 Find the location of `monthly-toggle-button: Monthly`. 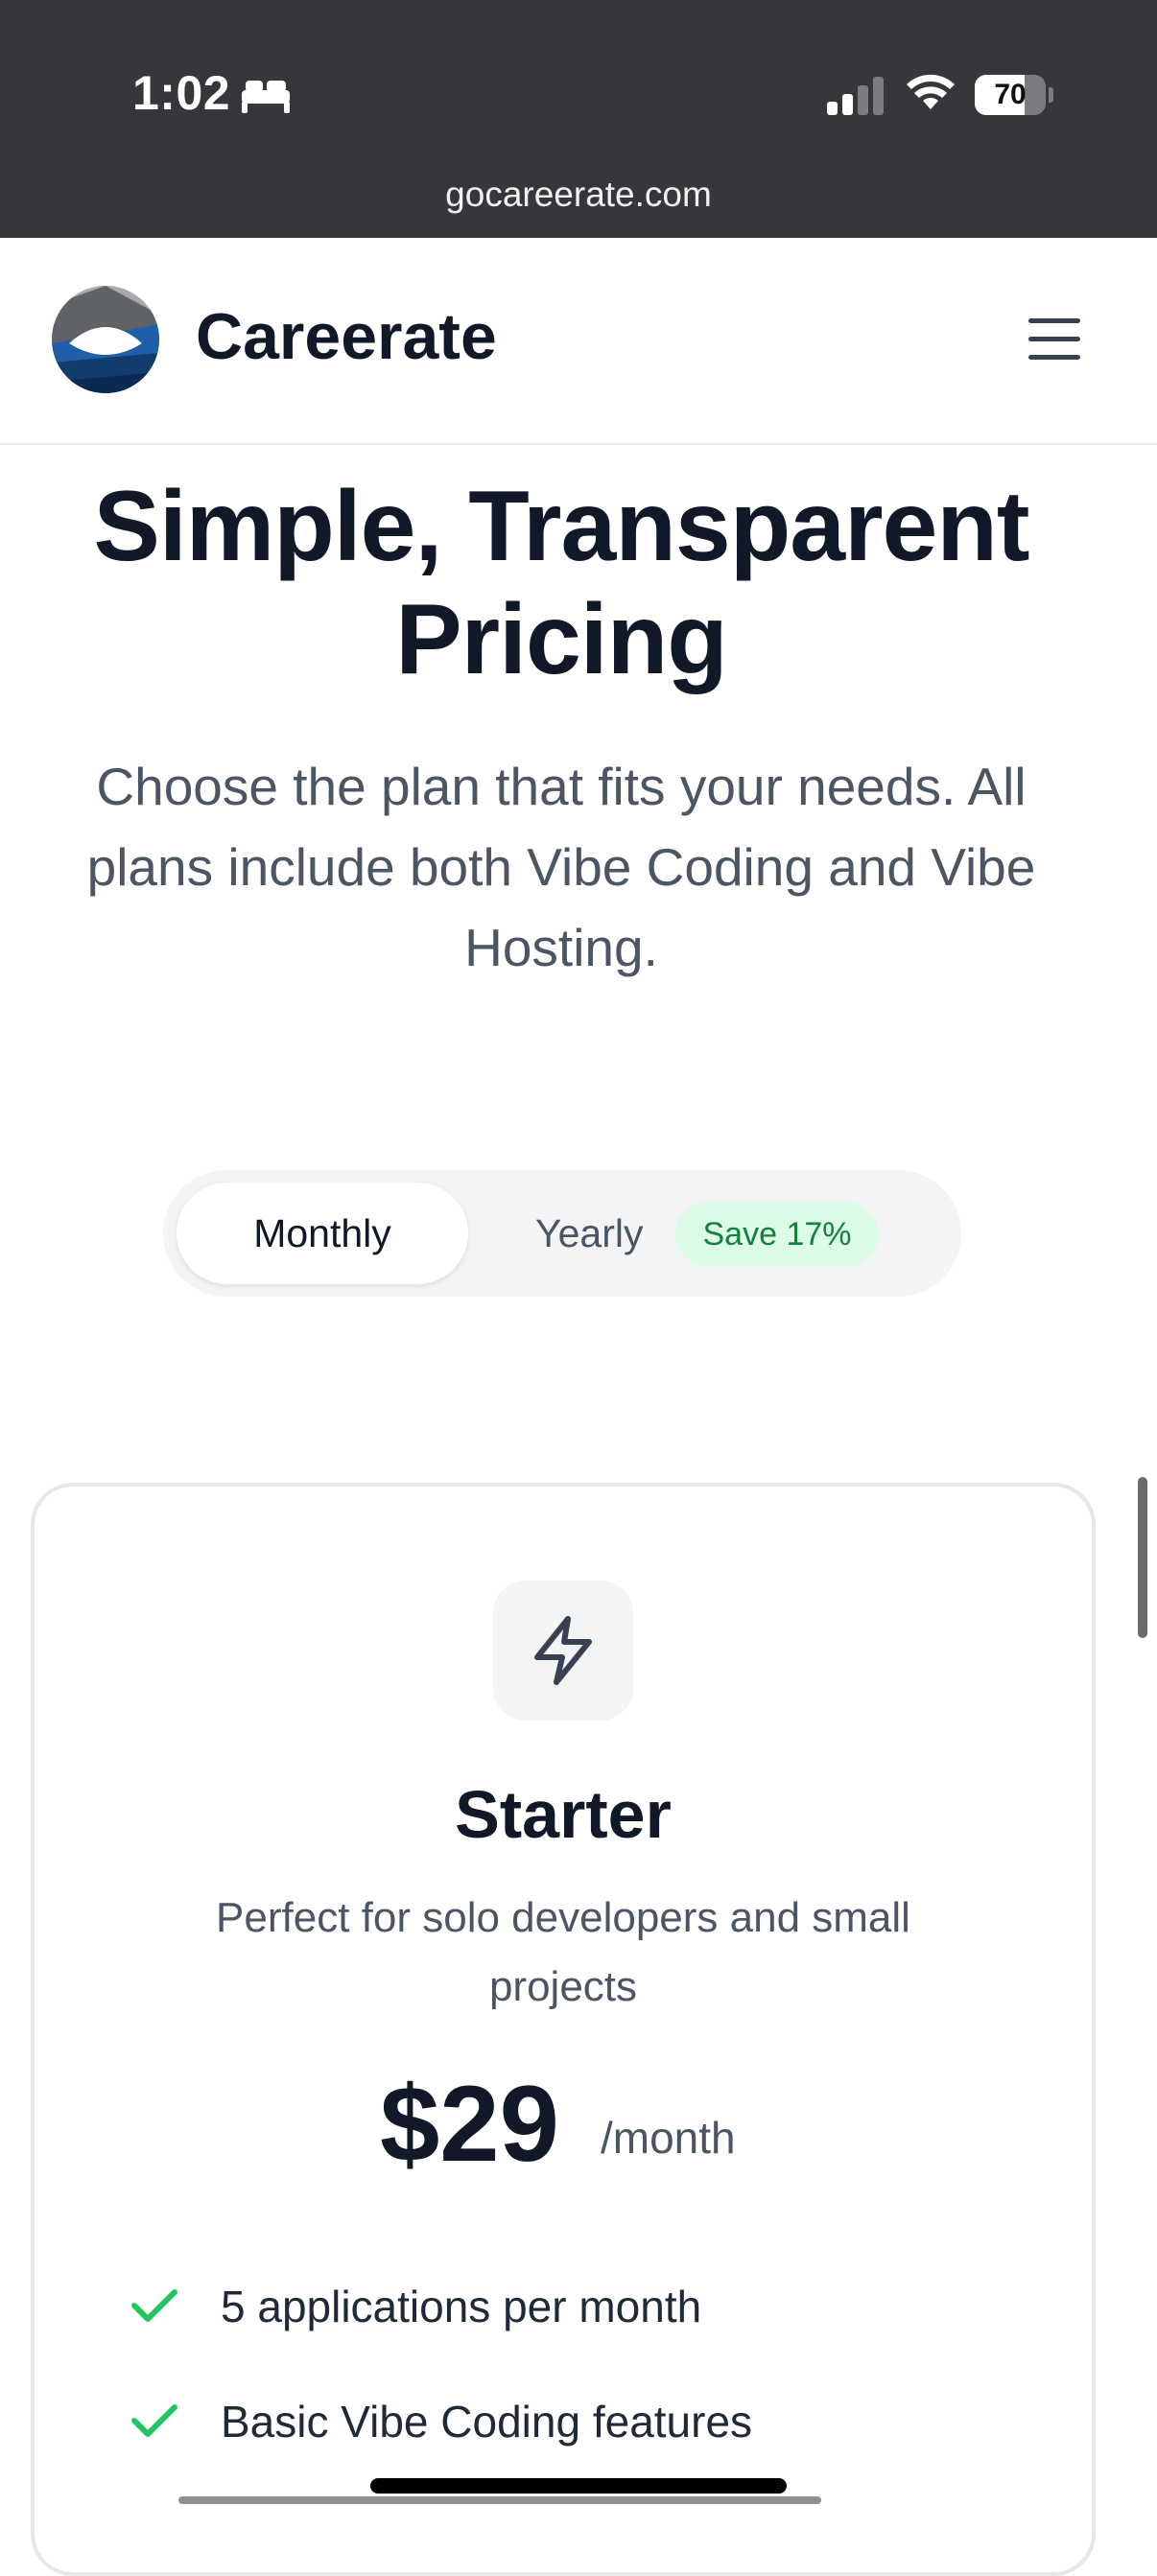

monthly-toggle-button: Monthly is located at coordinates (322, 1233).